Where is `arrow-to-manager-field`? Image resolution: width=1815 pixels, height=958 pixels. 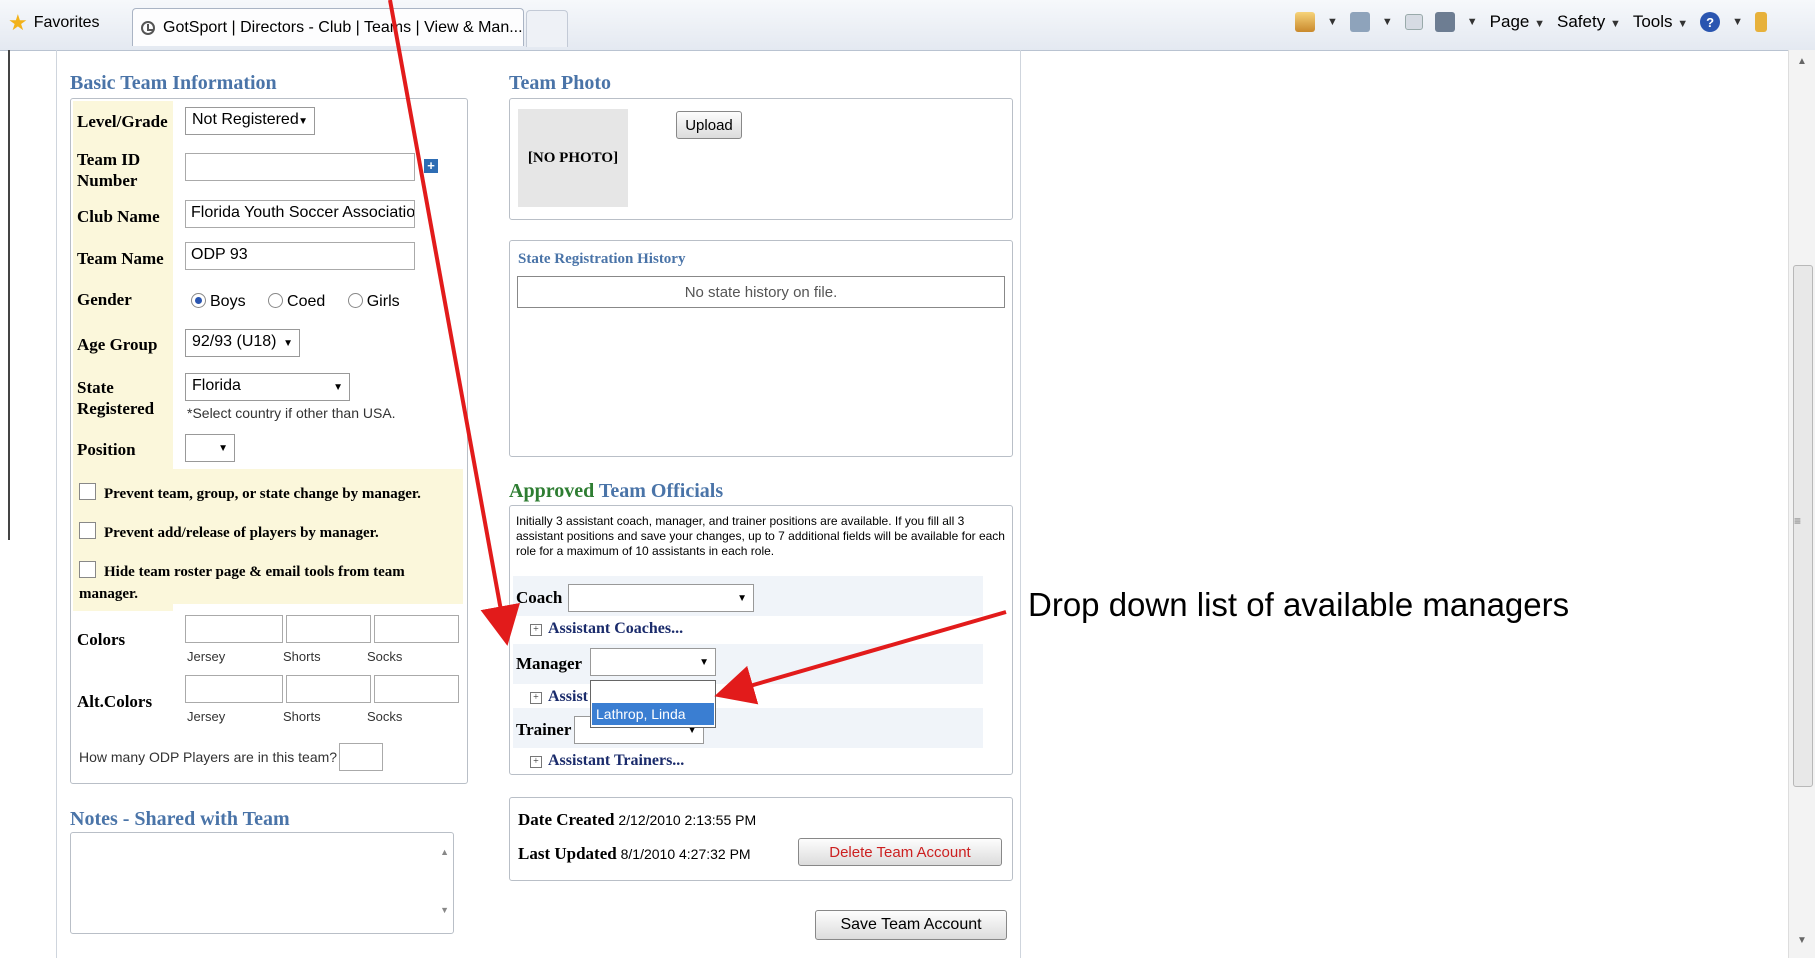 arrow-to-manager-field is located at coordinates (454, 323).